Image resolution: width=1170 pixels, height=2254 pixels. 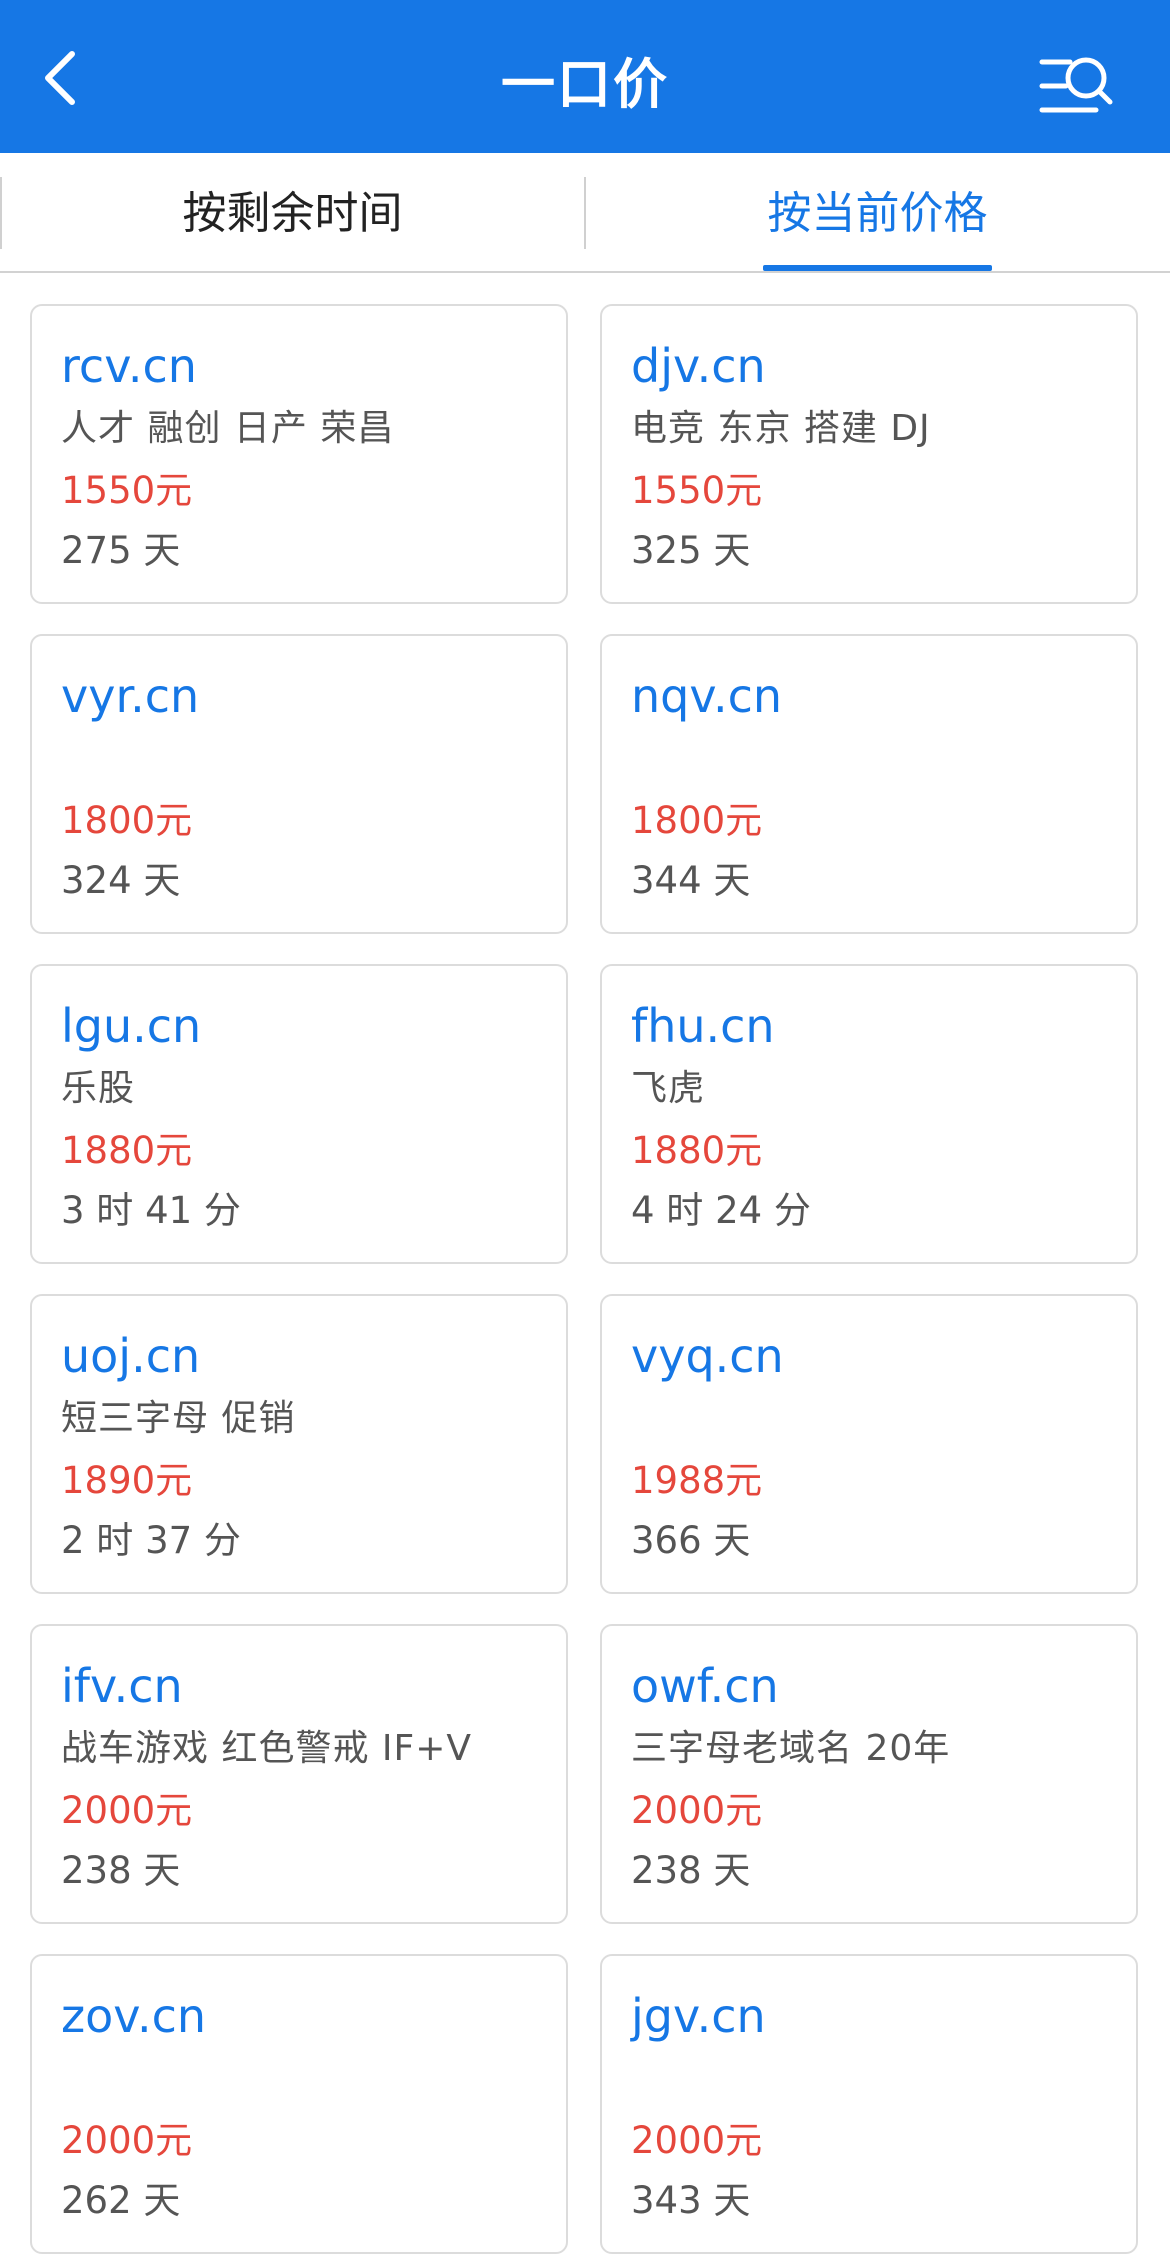 I want to click on domain-tags: 战车游戏 红色警戒 IF+V, so click(x=267, y=1748).